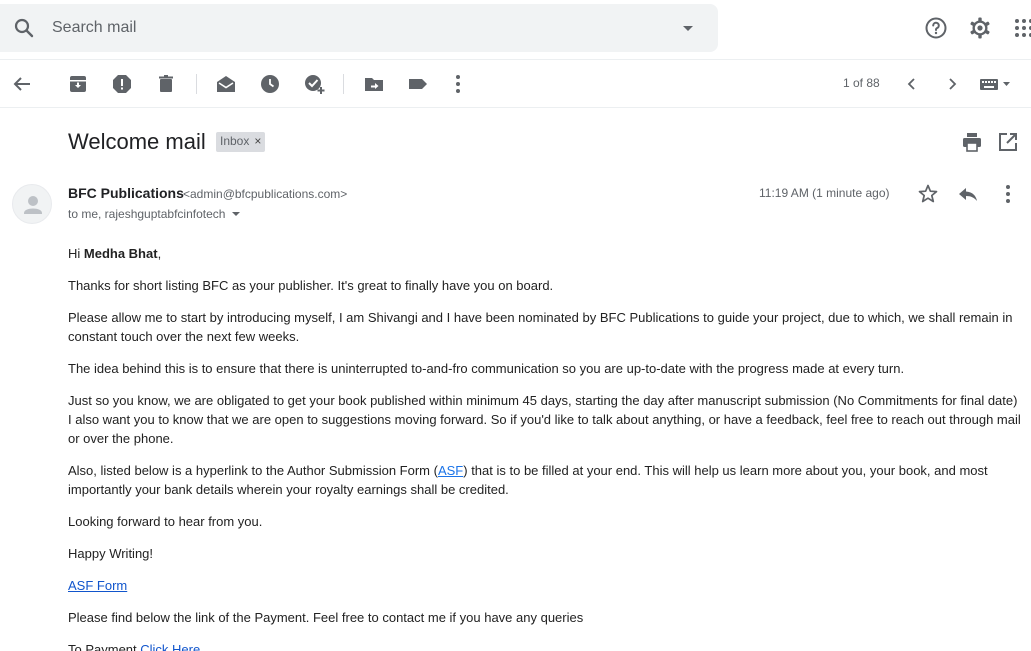  What do you see at coordinates (24, 28) in the screenshot?
I see `search-icon` at bounding box center [24, 28].